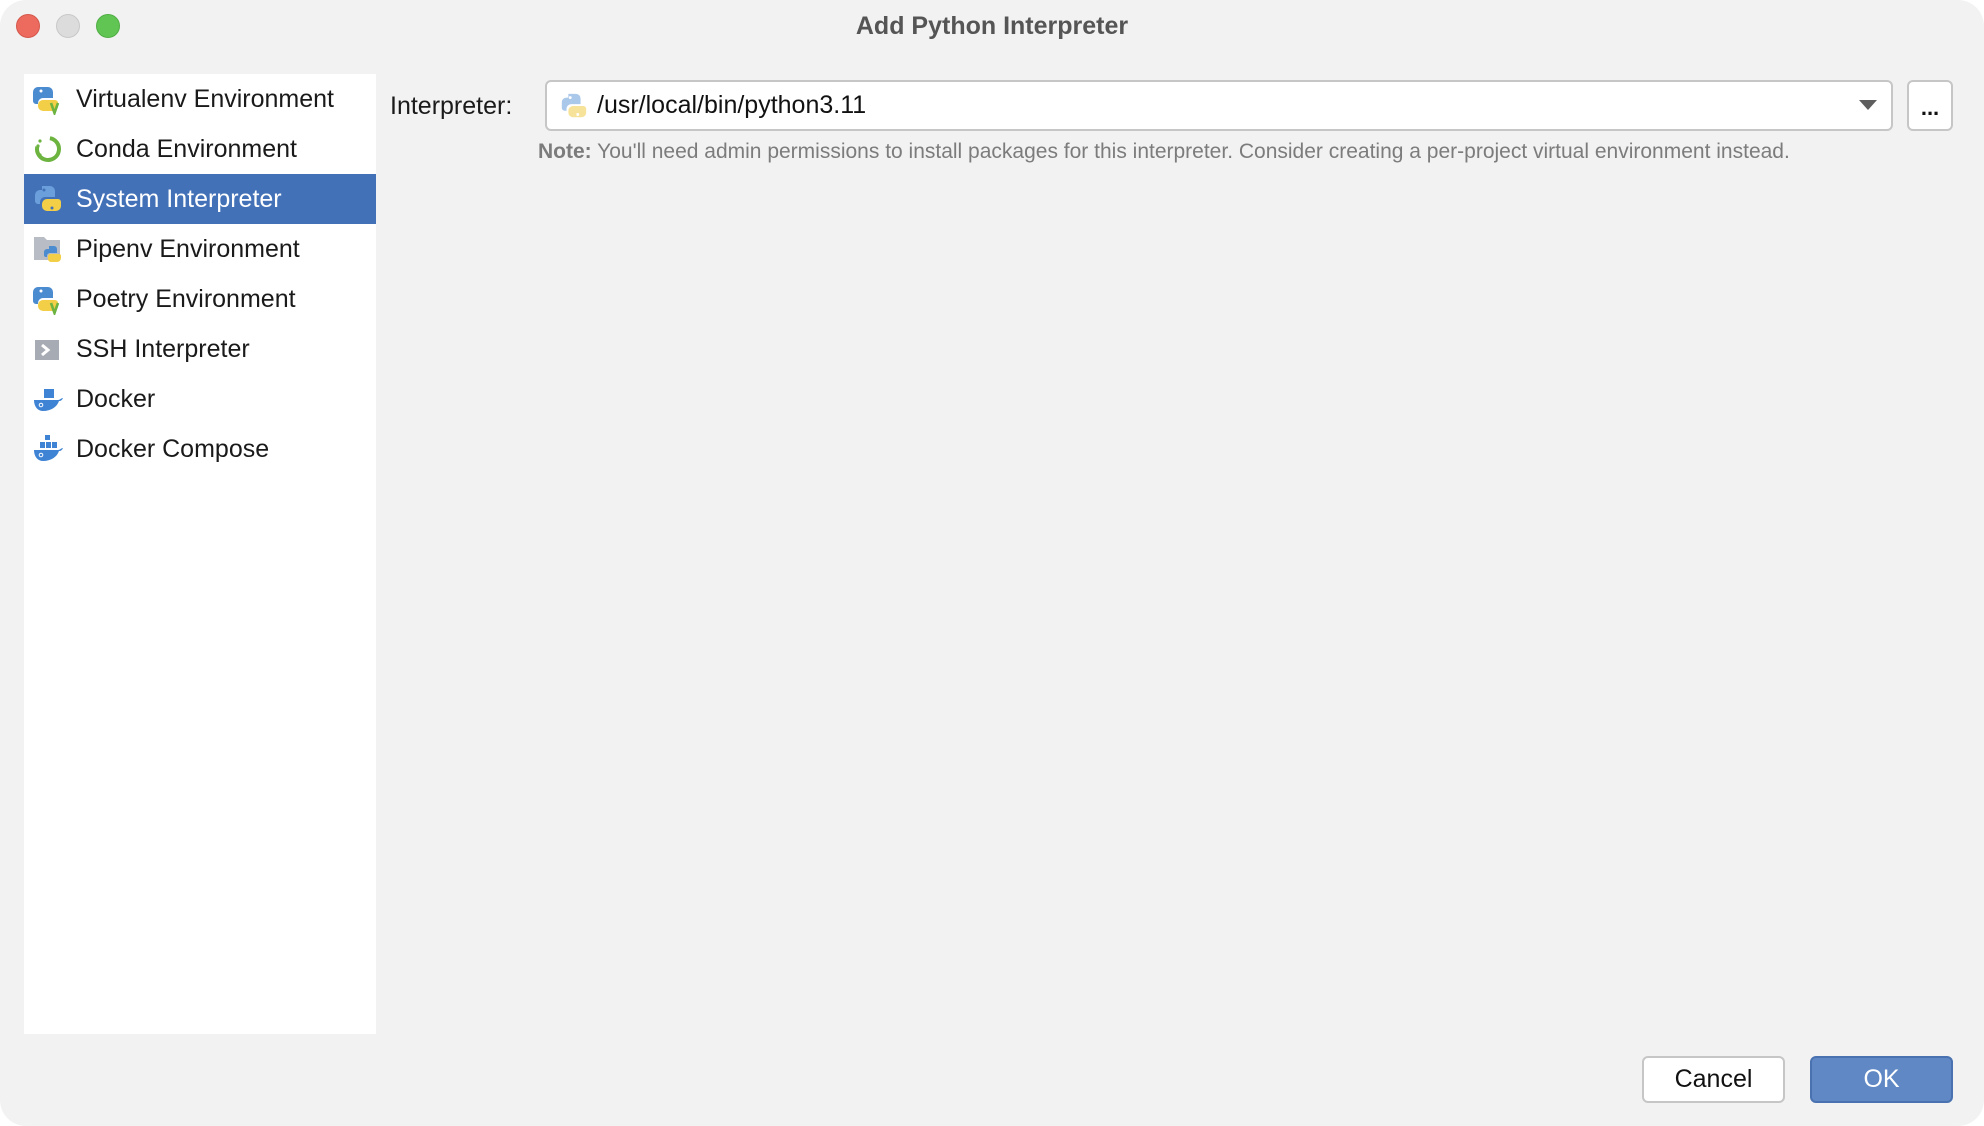 This screenshot has width=1984, height=1126. What do you see at coordinates (1881, 1079) in the screenshot?
I see `ok-button: OK` at bounding box center [1881, 1079].